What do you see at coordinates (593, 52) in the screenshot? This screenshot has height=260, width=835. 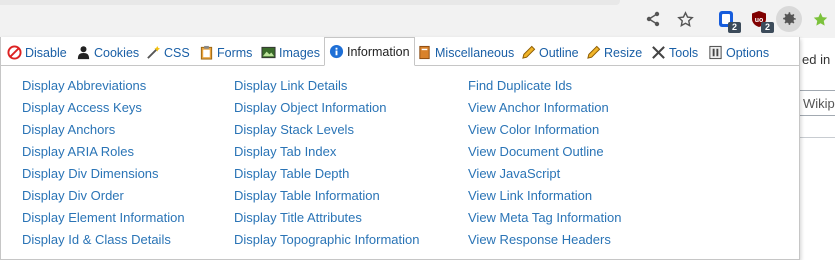 I see `resize-pencil-icon` at bounding box center [593, 52].